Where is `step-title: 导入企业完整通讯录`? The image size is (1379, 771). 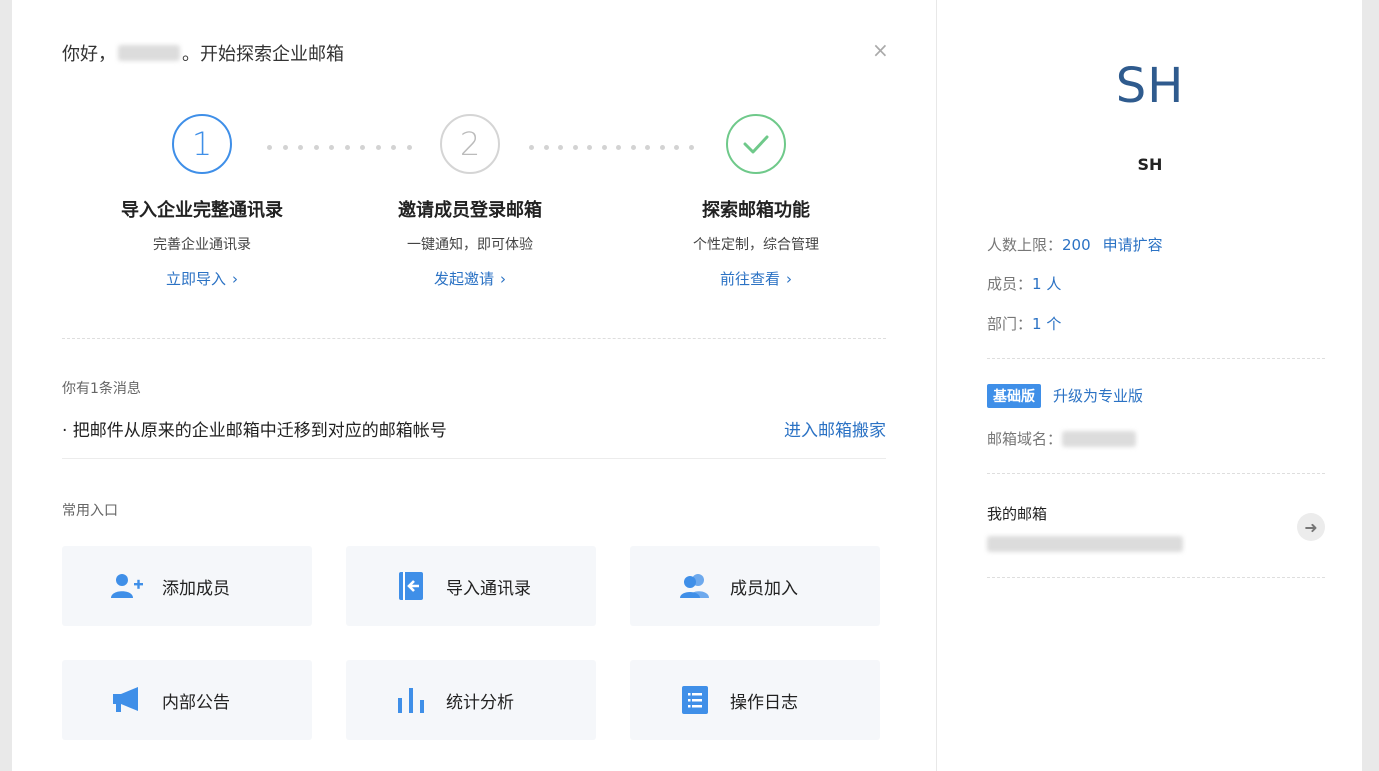 step-title: 导入企业完整通讯录 is located at coordinates (202, 210).